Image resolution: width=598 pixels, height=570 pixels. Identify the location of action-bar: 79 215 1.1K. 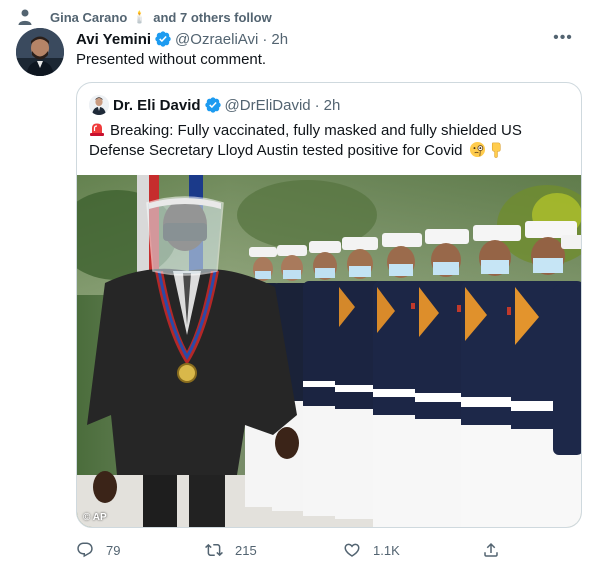
(291, 550).